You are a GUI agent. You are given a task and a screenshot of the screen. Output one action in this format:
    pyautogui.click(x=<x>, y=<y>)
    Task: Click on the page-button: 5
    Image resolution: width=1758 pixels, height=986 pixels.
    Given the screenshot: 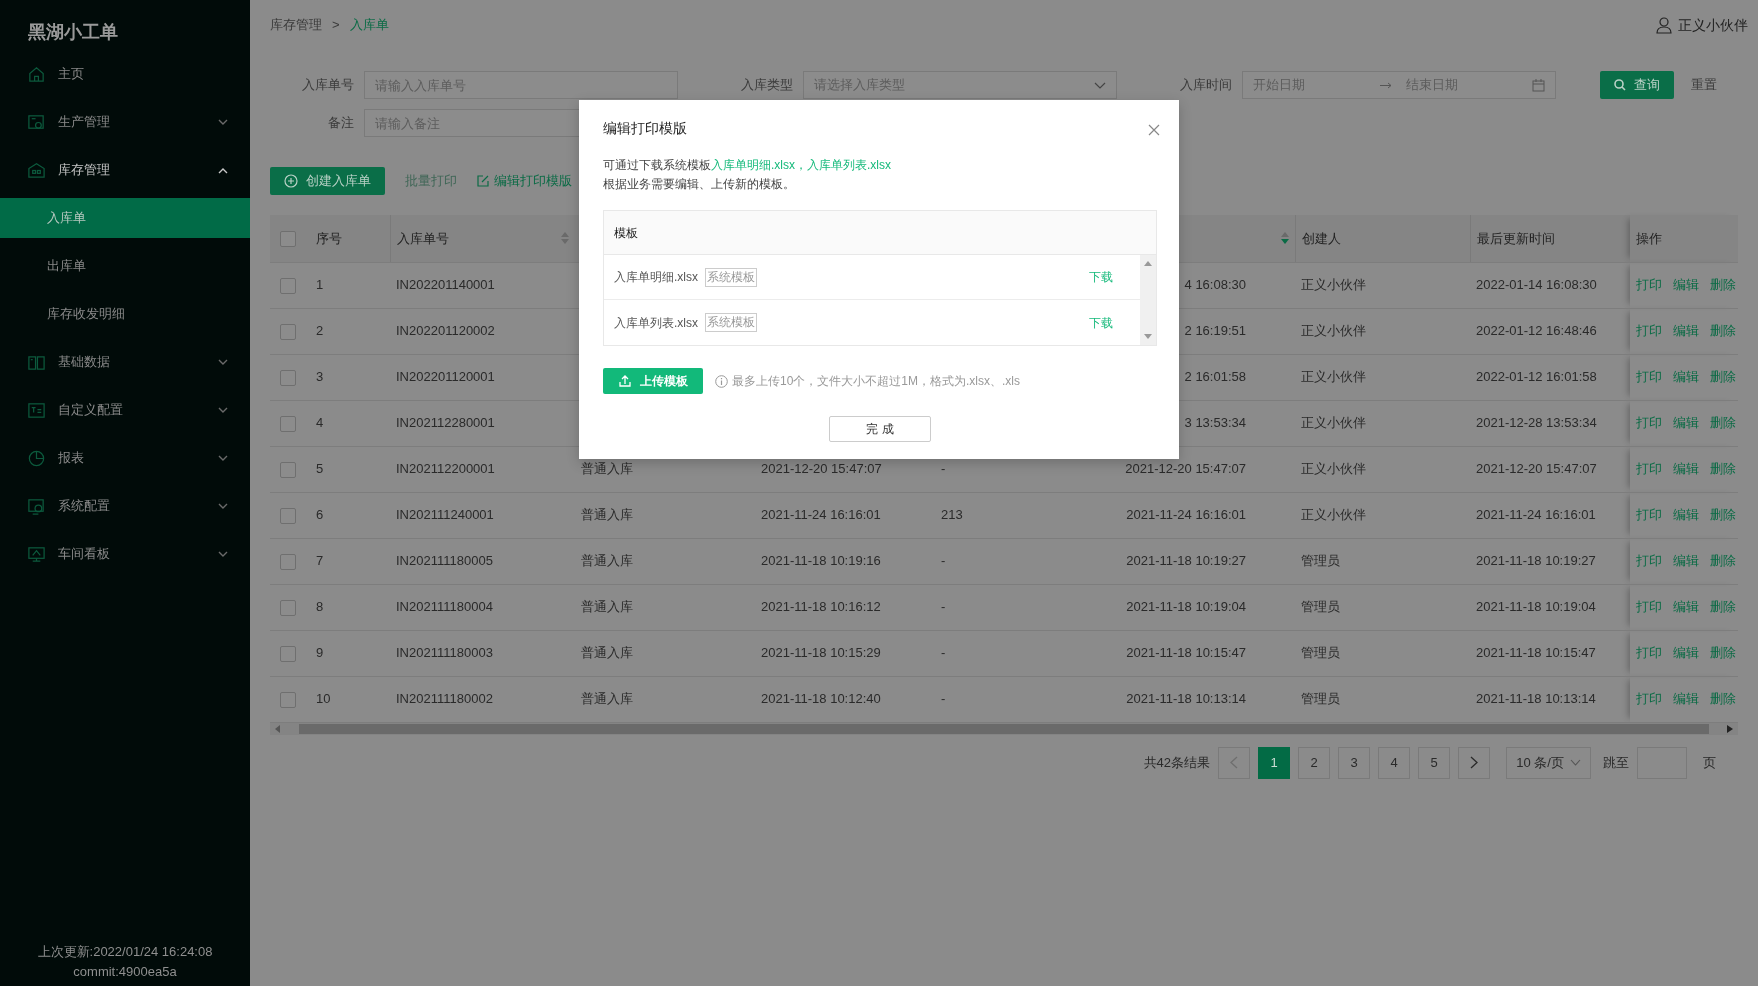 What is the action you would take?
    pyautogui.click(x=1434, y=762)
    